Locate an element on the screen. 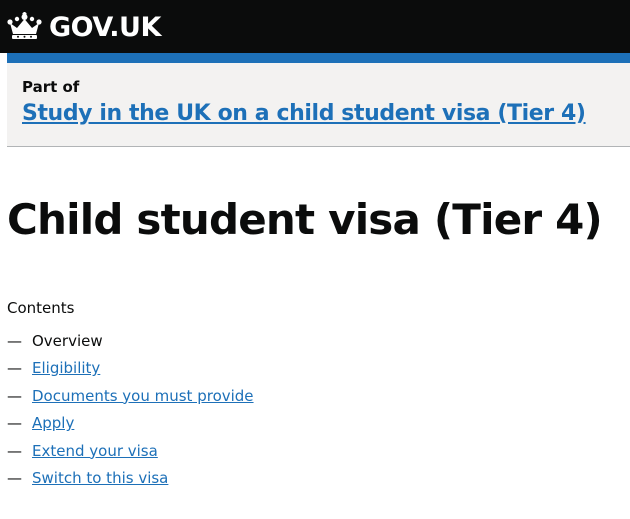  contents-item-documents: — Documents you must provide is located at coordinates (130, 396).